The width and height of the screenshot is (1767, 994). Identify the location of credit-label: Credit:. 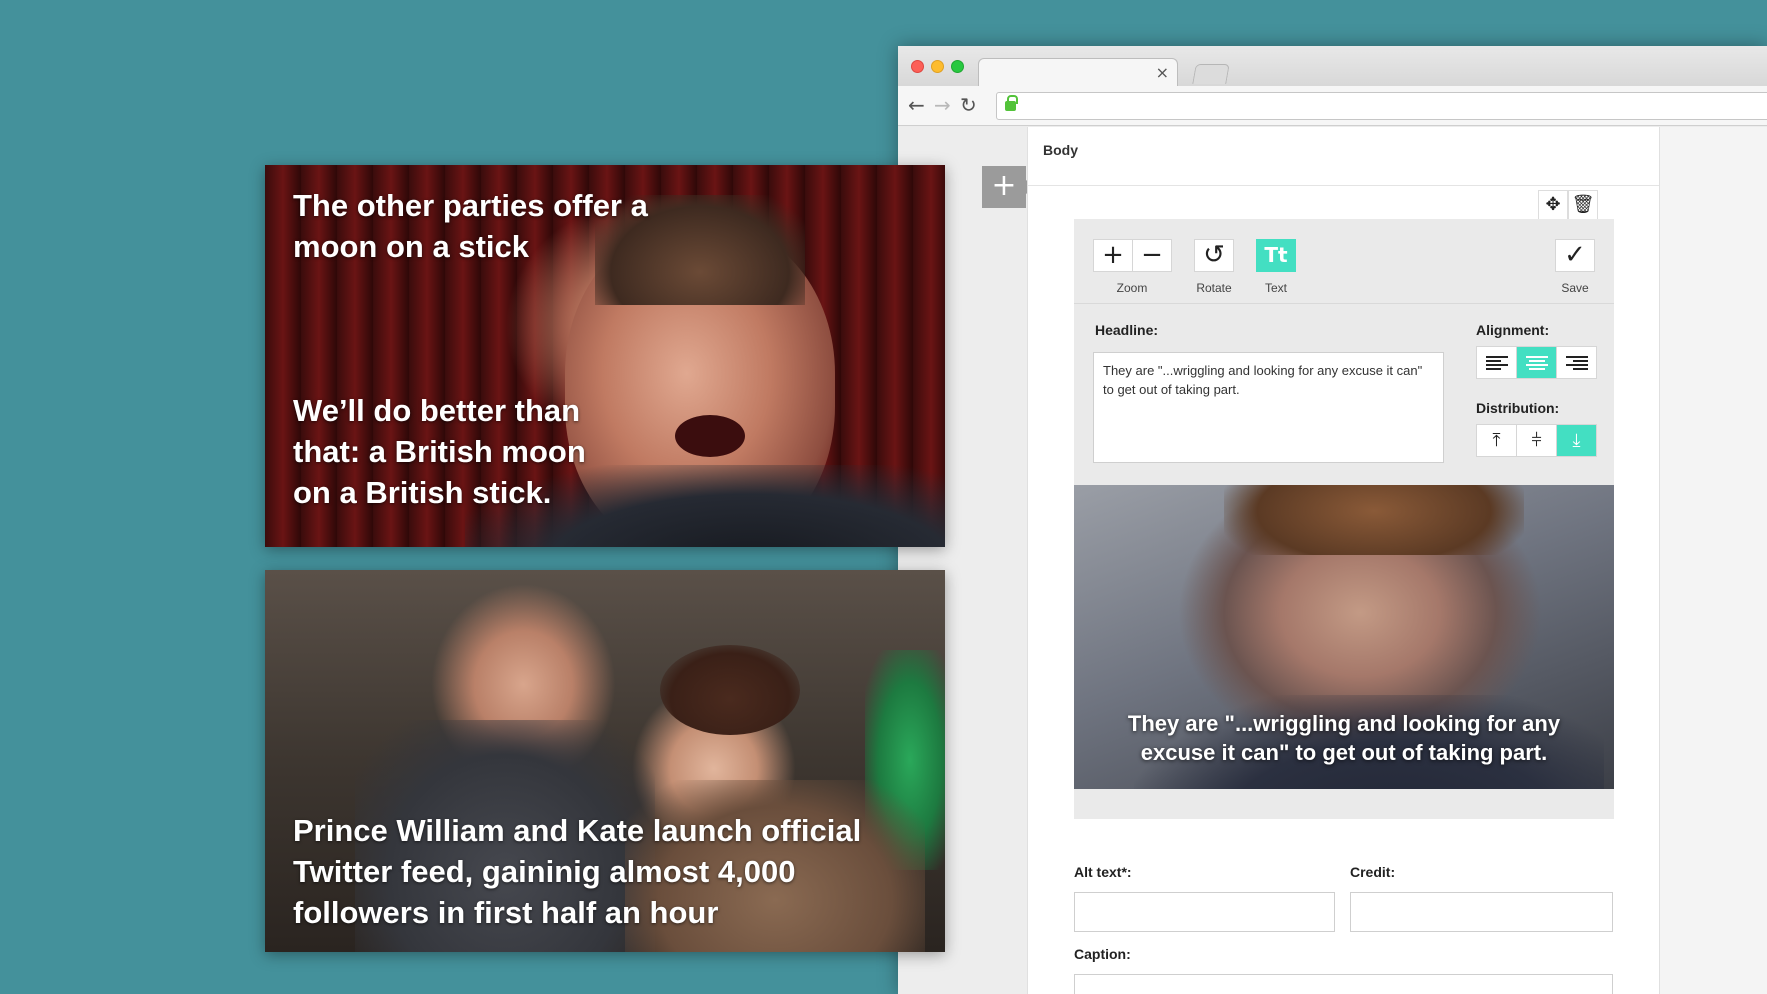
(1373, 872).